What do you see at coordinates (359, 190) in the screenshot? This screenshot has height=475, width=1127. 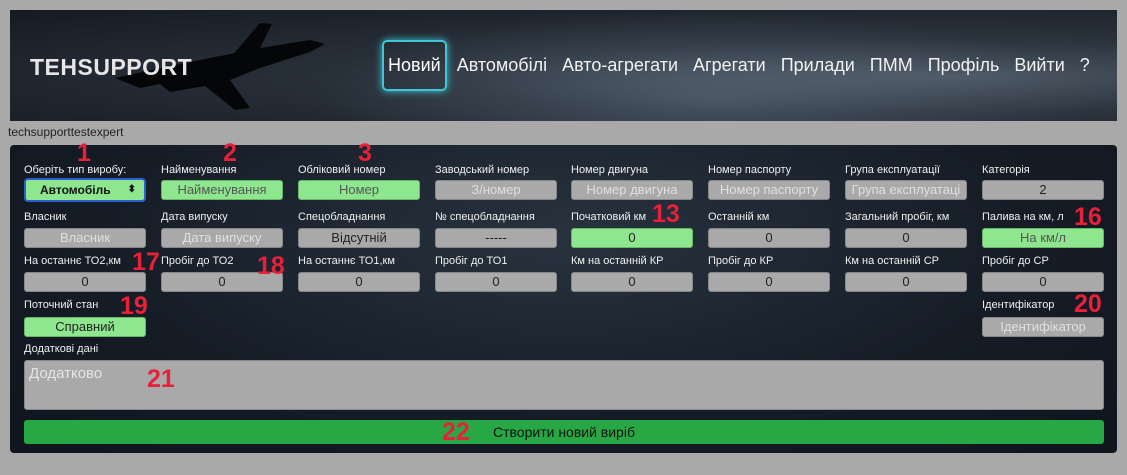 I see `reg-number-input: Номер` at bounding box center [359, 190].